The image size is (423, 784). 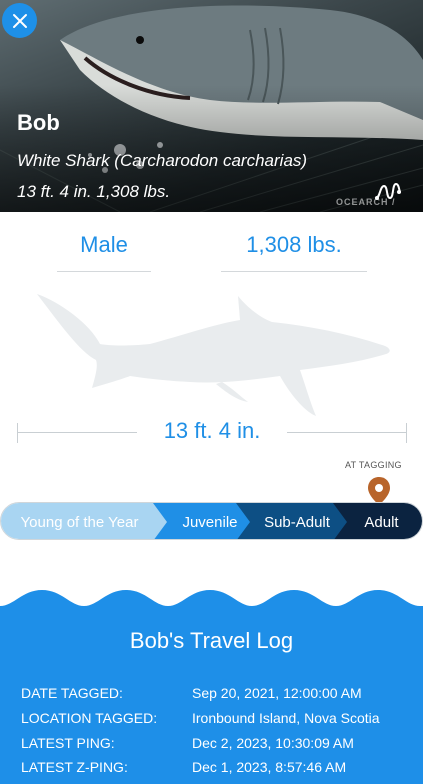 What do you see at coordinates (79, 522) in the screenshot?
I see `stage-label: Young of the Year` at bounding box center [79, 522].